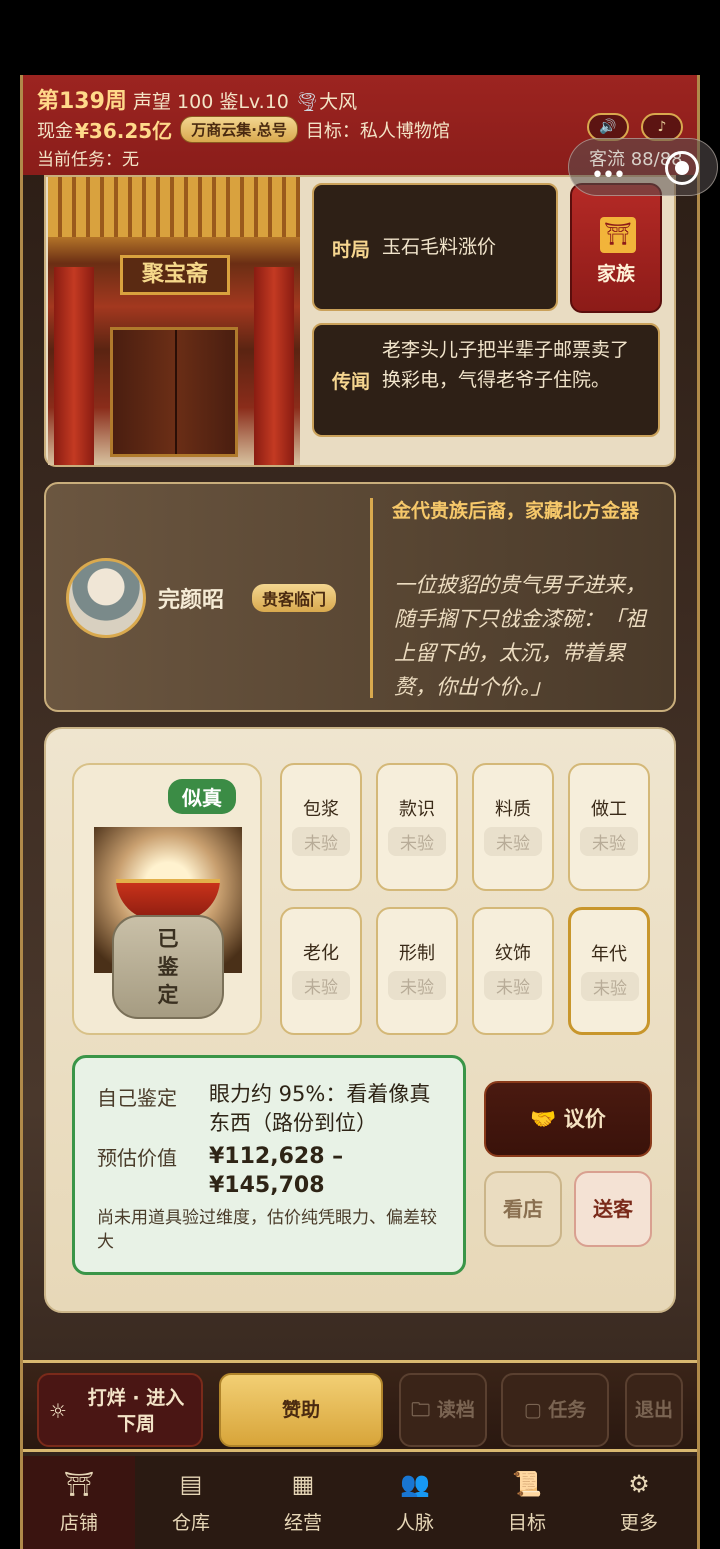 The width and height of the screenshot is (720, 1549). What do you see at coordinates (321, 971) in the screenshot?
I see `dimension-cell: 老化 未验` at bounding box center [321, 971].